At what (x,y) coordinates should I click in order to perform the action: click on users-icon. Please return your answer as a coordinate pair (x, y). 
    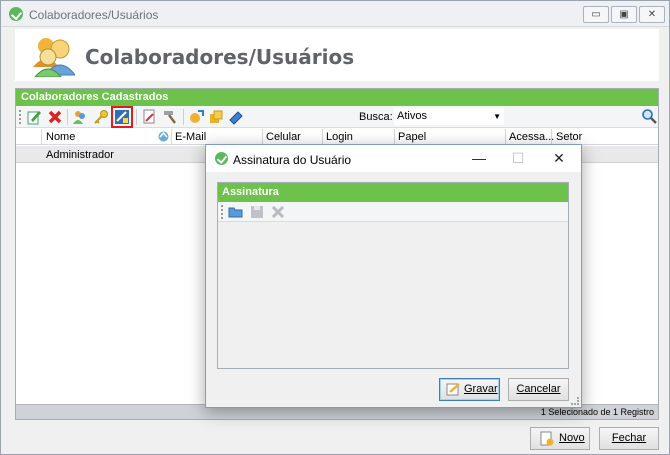
    Looking at the image, I should click on (80, 117).